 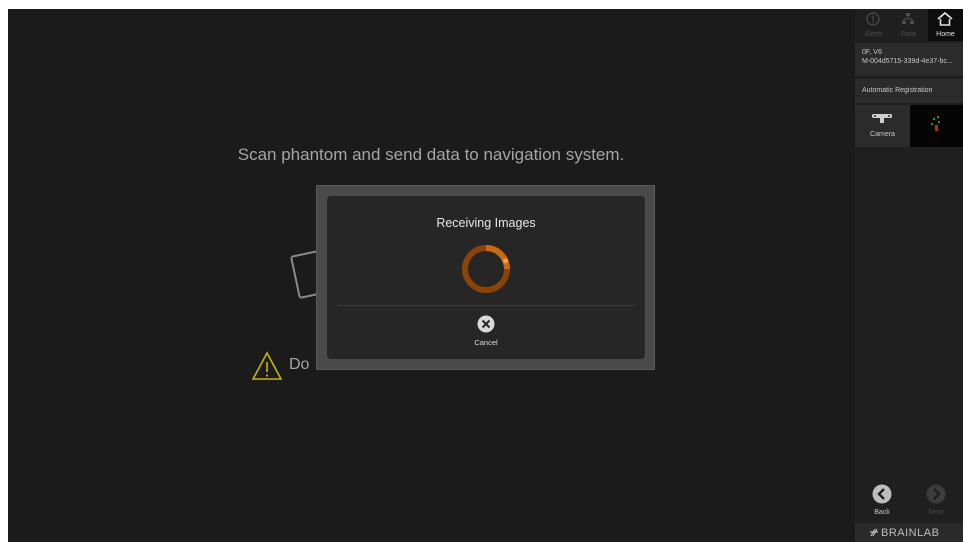 I want to click on data-button: Data, so click(x=908, y=25).